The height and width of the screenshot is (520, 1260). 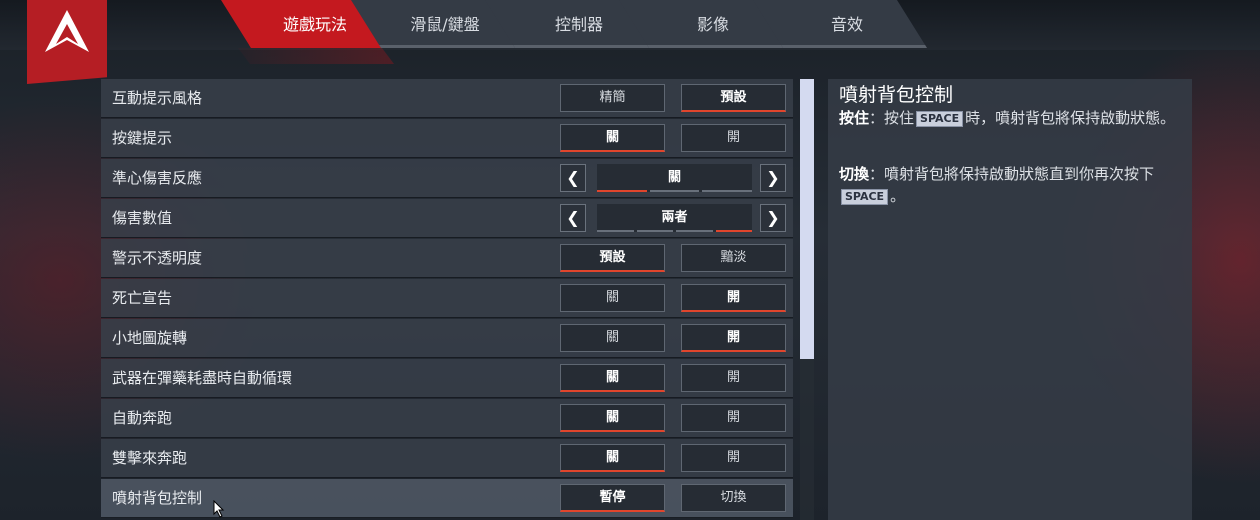 What do you see at coordinates (447, 498) in the screenshot?
I see `setting-row: 噴射背包控制 暫停 切換` at bounding box center [447, 498].